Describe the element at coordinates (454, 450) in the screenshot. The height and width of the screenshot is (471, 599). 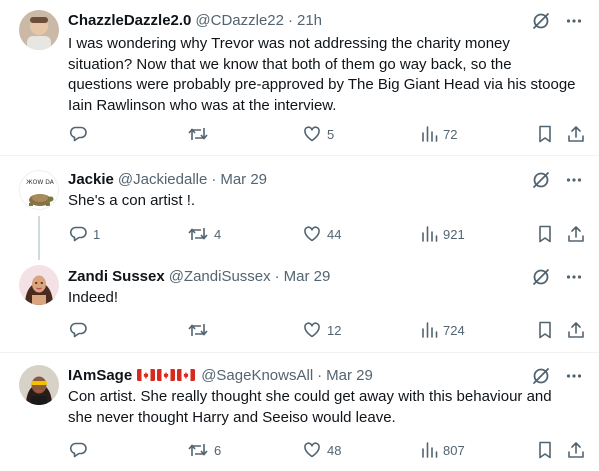
I see `views-count: 807` at that location.